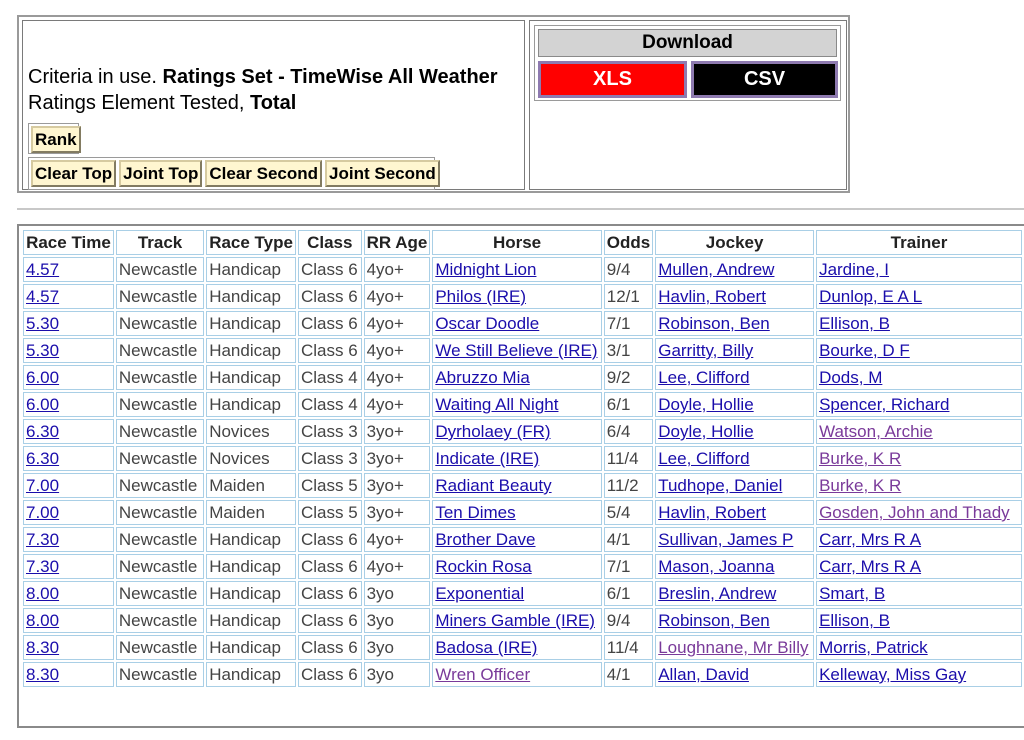 The height and width of the screenshot is (740, 1024). I want to click on divider, so click(520, 209).